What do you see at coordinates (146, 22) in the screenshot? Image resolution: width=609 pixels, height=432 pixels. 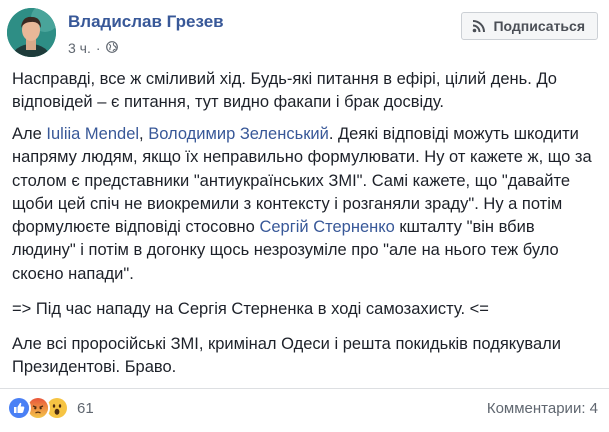 I see `author-name: Владислав Грезев` at bounding box center [146, 22].